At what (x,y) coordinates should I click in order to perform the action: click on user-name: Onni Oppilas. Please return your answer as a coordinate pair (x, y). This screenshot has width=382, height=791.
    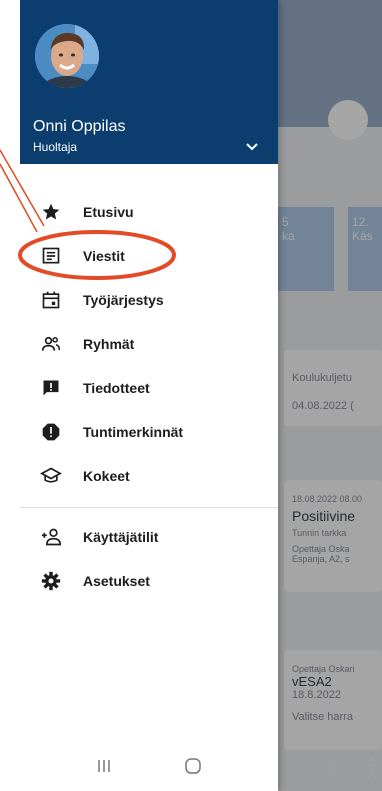
    Looking at the image, I should click on (79, 126).